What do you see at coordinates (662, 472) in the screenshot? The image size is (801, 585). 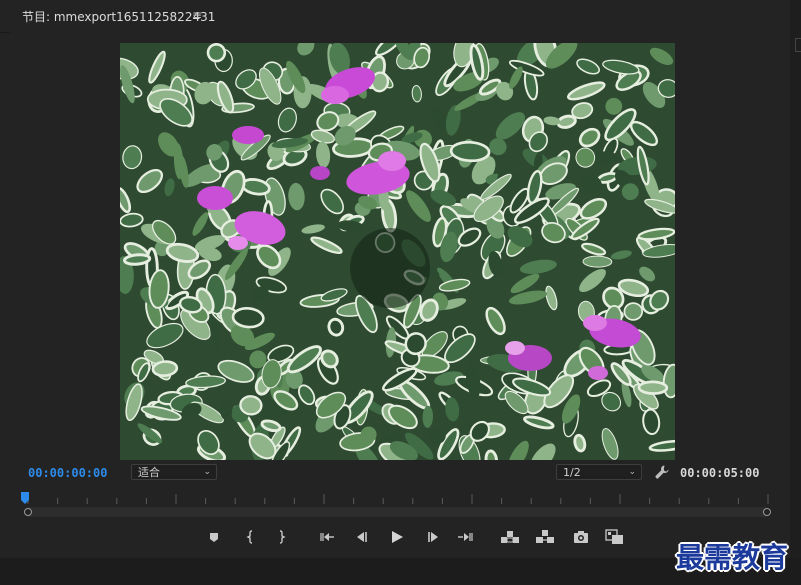 I see `wrench-icon` at bounding box center [662, 472].